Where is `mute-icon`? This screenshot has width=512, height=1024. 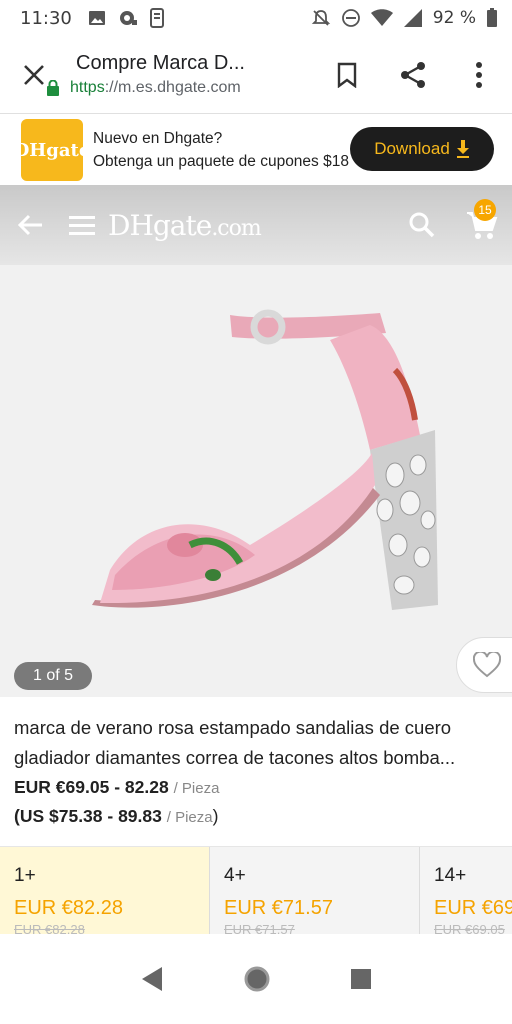
mute-icon is located at coordinates (320, 18).